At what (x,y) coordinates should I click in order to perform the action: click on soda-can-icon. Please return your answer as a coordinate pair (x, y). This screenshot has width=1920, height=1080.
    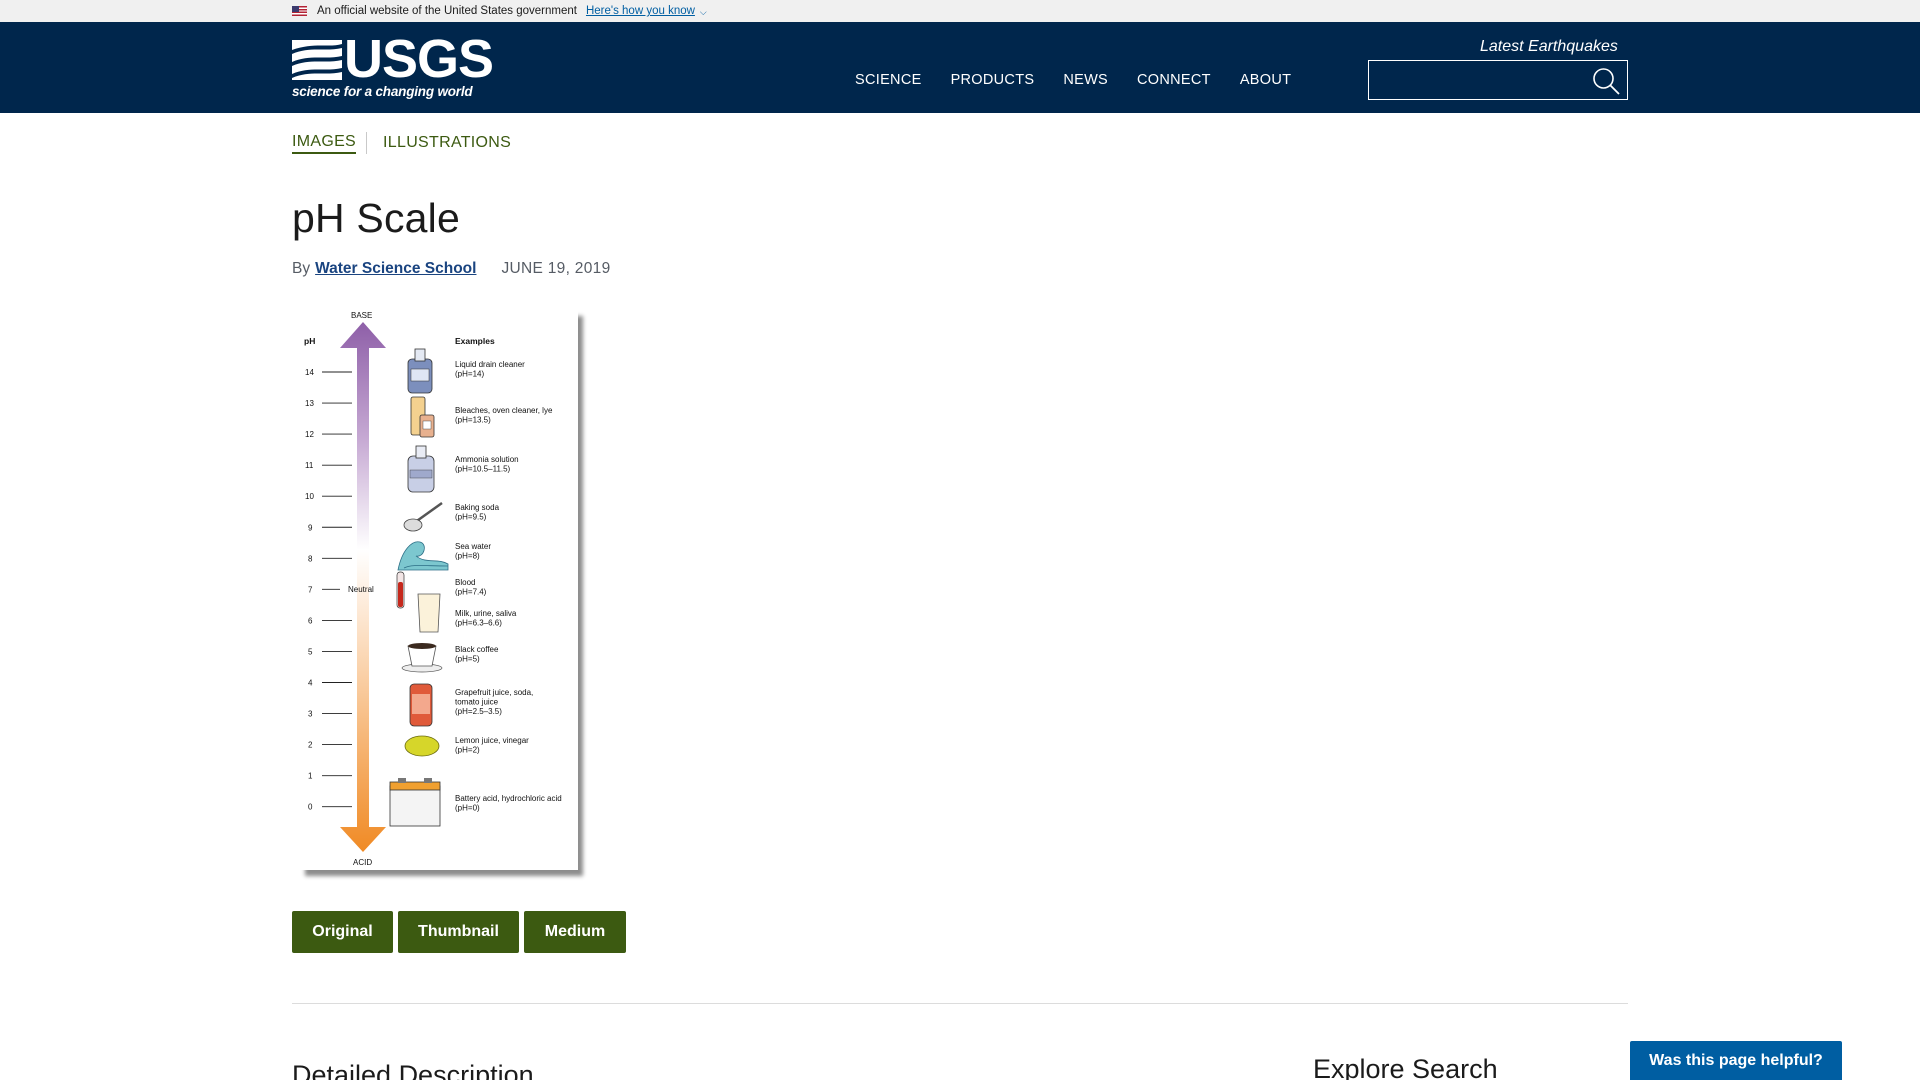
    Looking at the image, I should click on (421, 705).